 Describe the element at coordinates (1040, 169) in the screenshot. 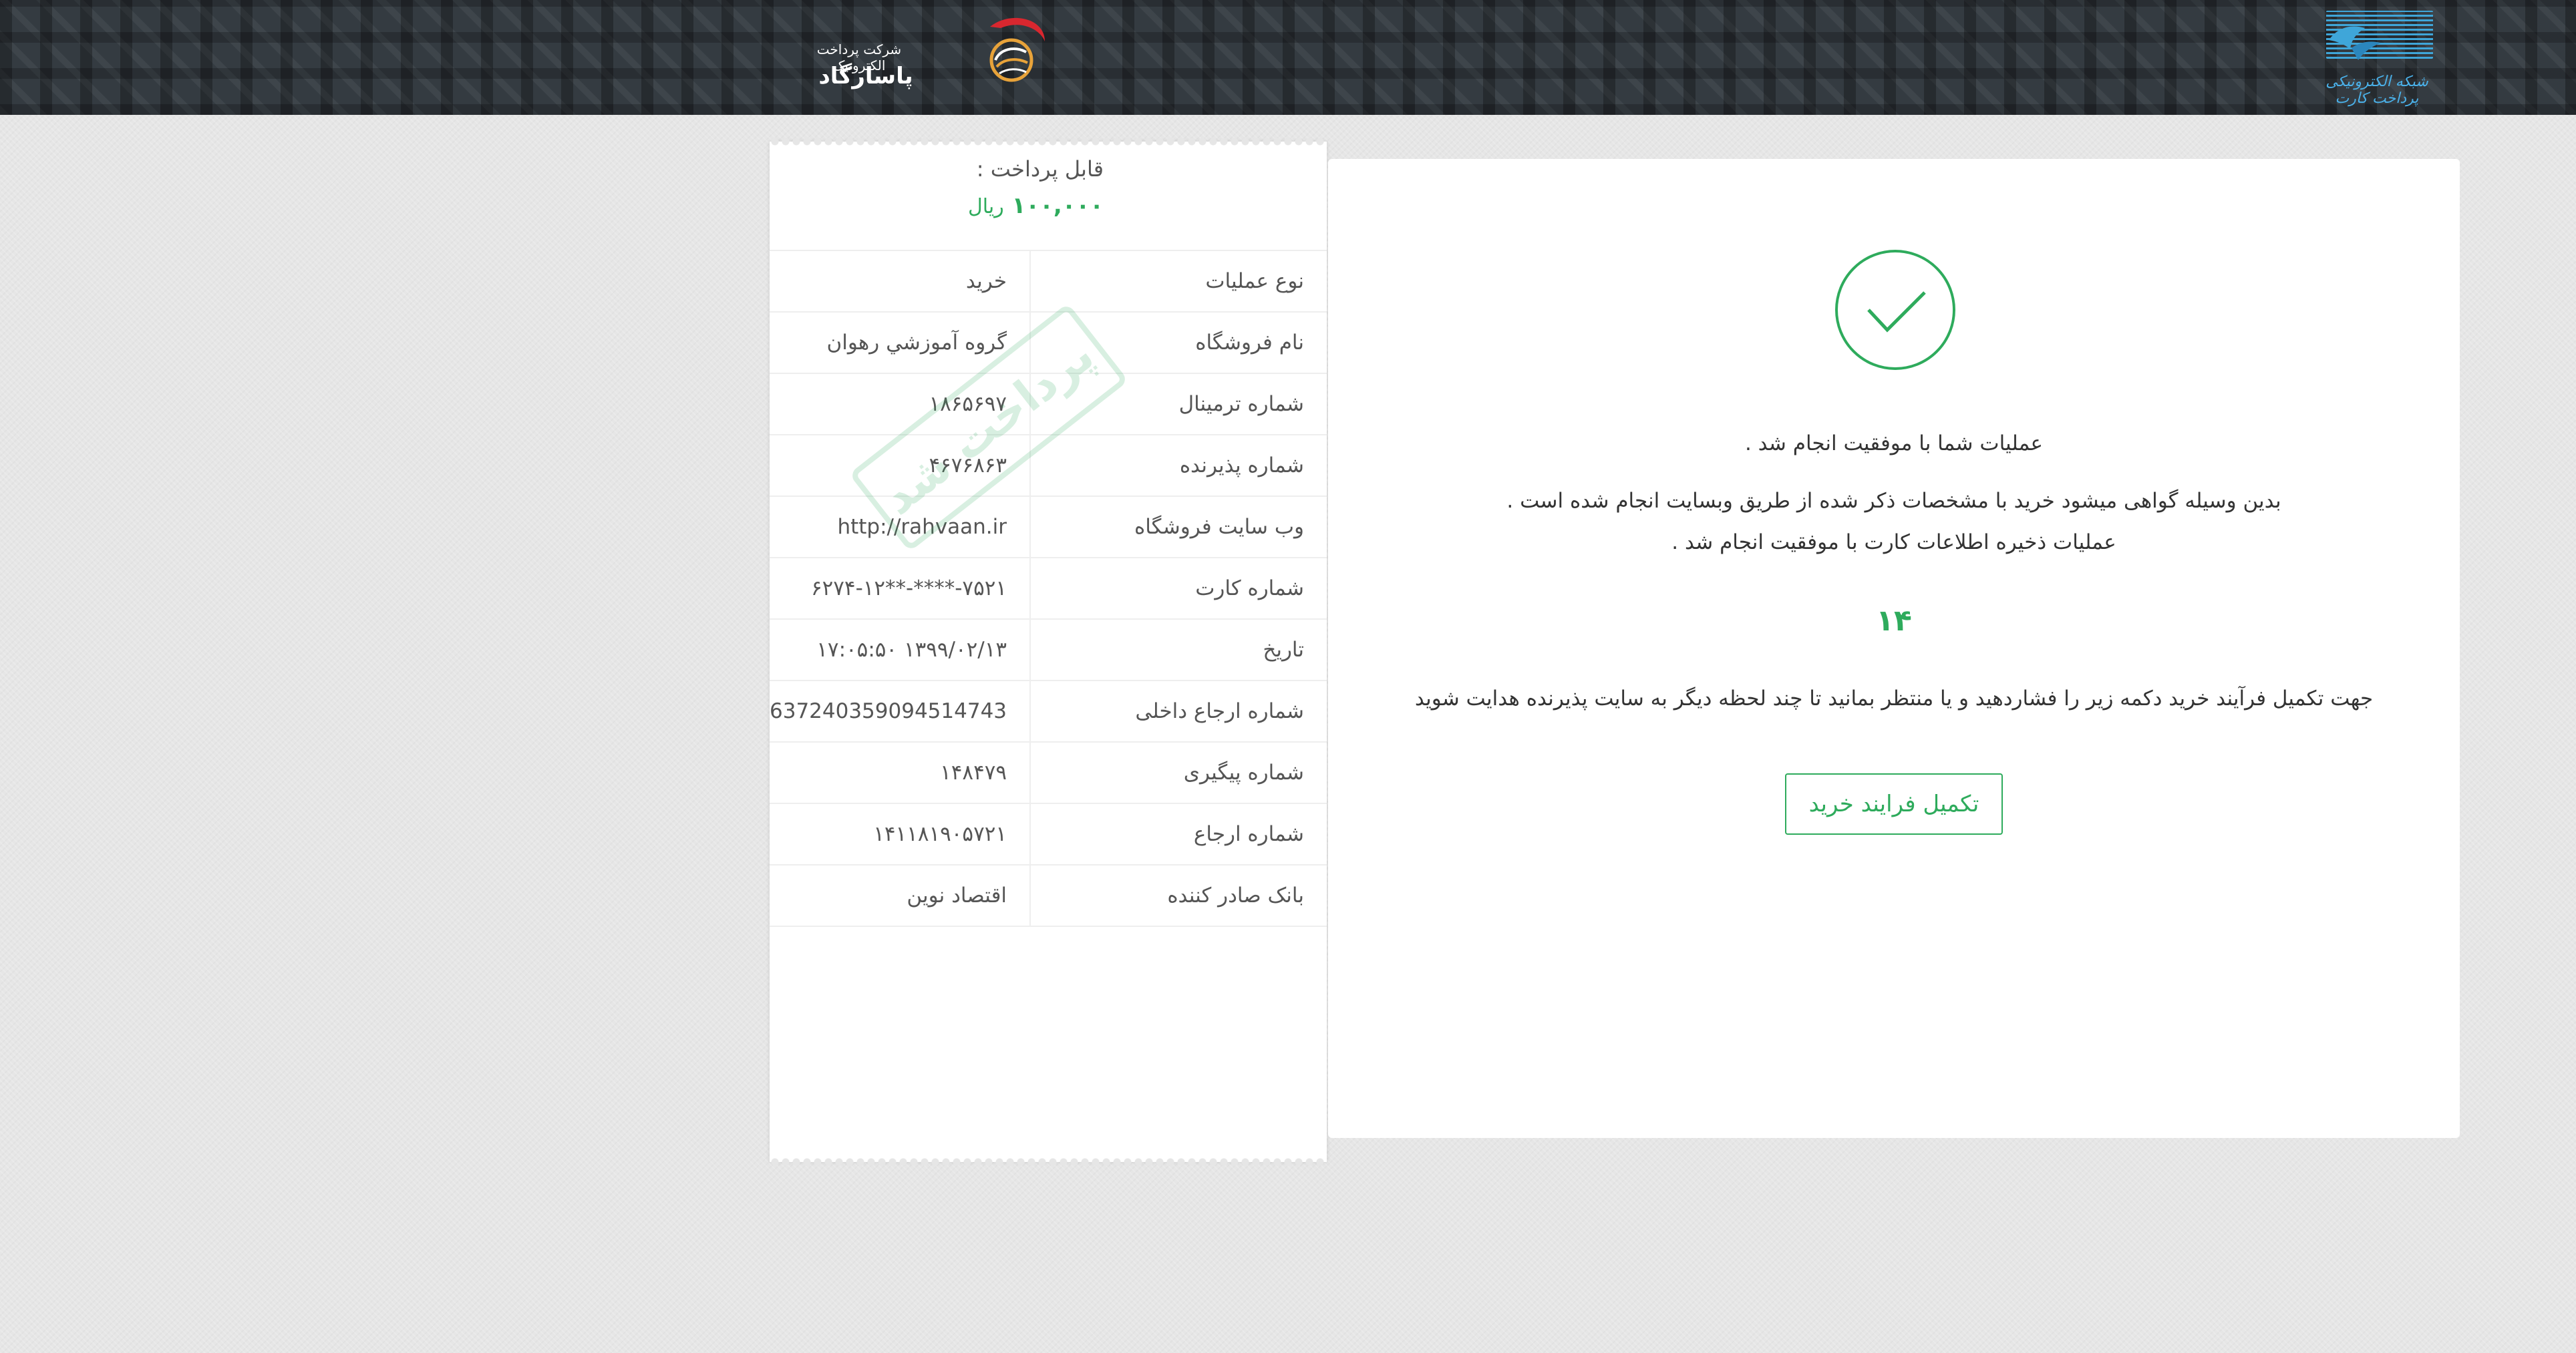

I see `payable-label: قابل پرداخت :` at that location.